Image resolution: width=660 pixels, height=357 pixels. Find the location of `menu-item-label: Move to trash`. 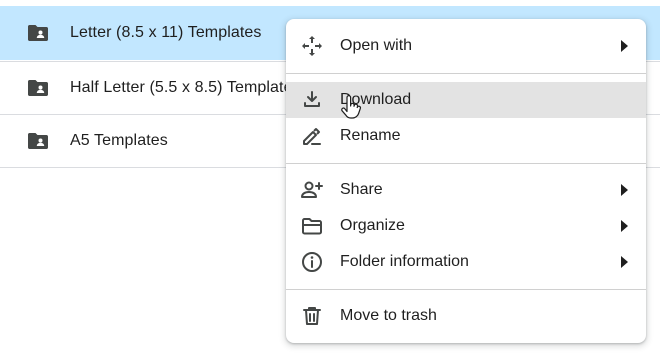

menu-item-label: Move to trash is located at coordinates (388, 315).